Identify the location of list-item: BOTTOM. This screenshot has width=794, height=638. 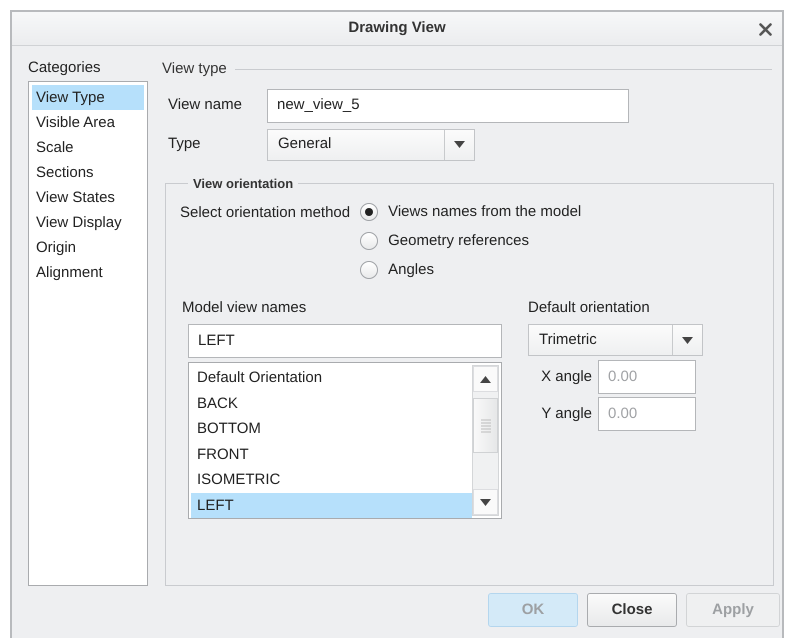
(331, 429).